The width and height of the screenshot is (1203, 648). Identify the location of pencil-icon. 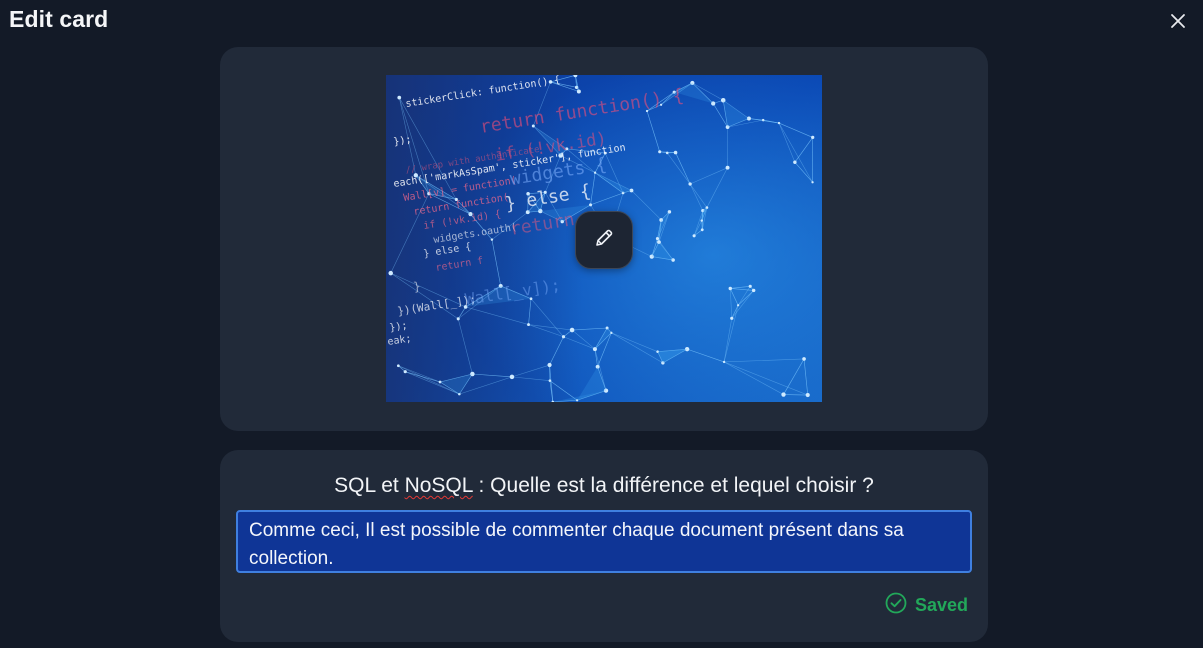
(604, 240).